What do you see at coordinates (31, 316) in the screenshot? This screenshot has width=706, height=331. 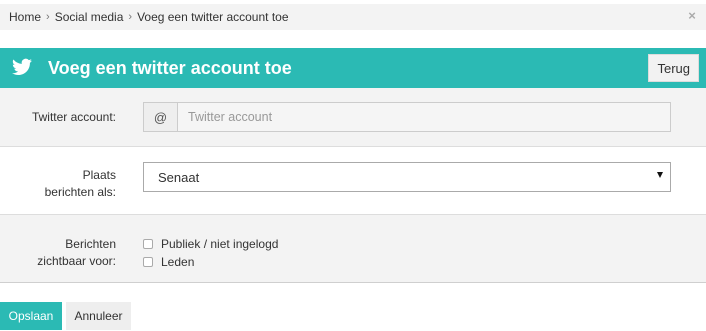 I see `save-button: Opslaan` at bounding box center [31, 316].